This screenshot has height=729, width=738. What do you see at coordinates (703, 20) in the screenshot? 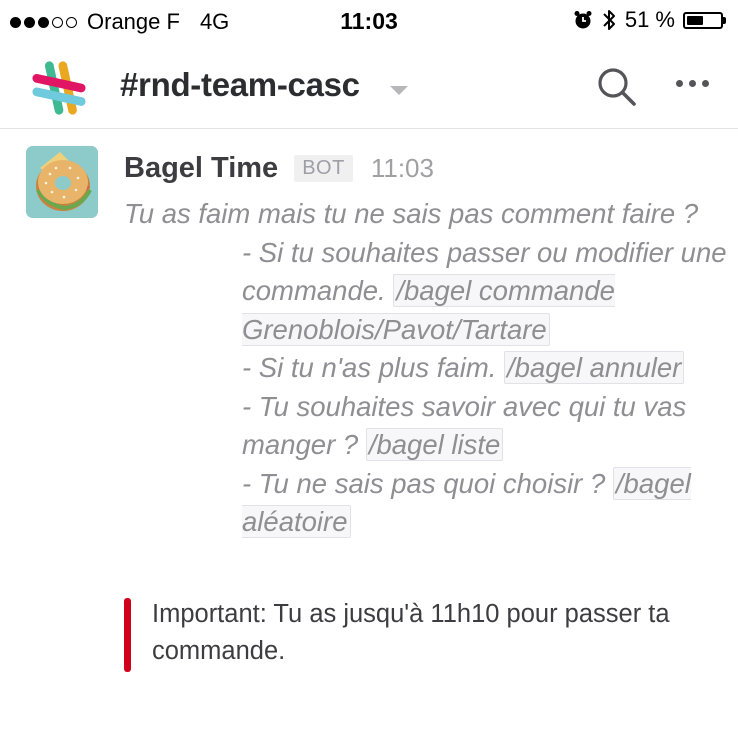
I see `battery-icon` at bounding box center [703, 20].